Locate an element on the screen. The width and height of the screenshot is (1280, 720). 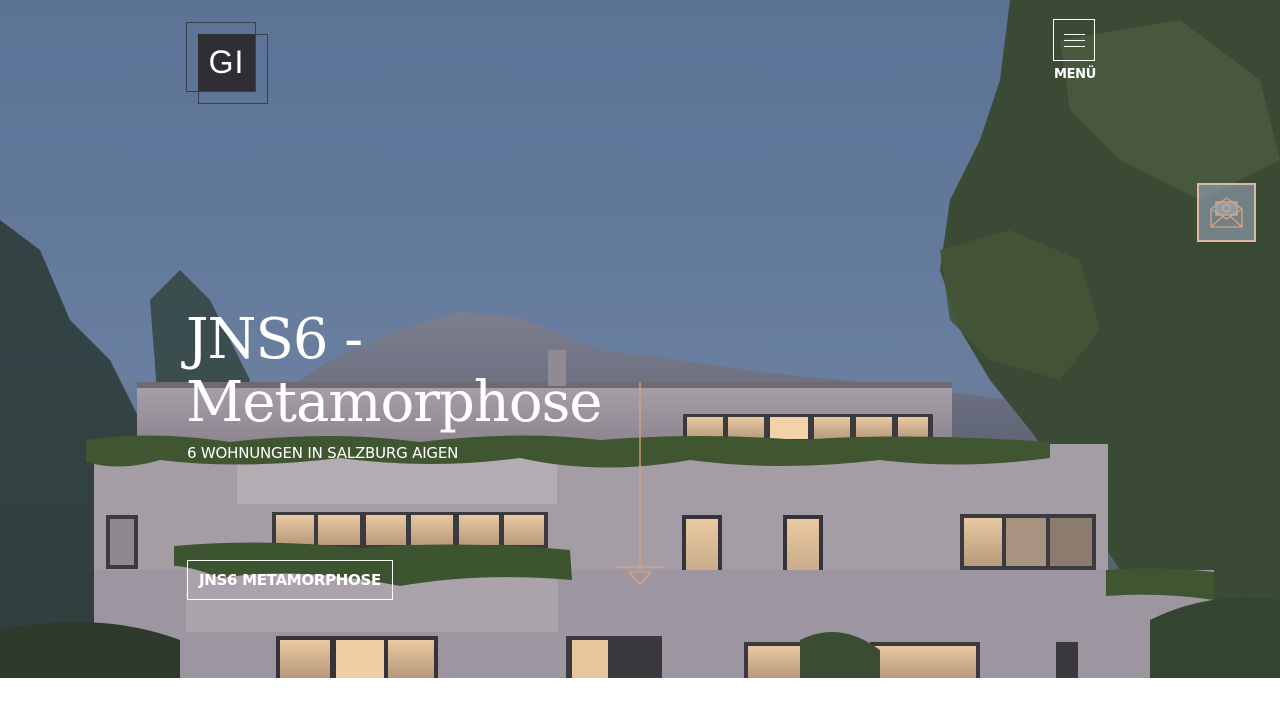
logo-text: GI is located at coordinates (226, 62).